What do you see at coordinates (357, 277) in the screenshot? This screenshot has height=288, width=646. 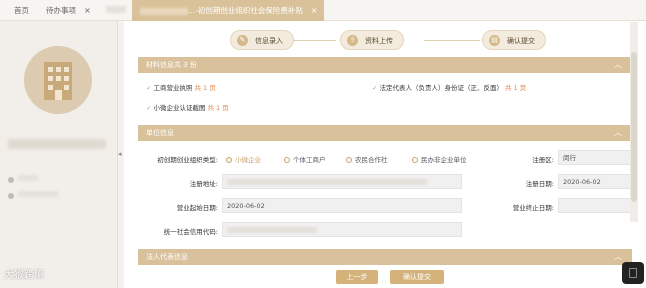 I see `prev-step-button: 上一步` at bounding box center [357, 277].